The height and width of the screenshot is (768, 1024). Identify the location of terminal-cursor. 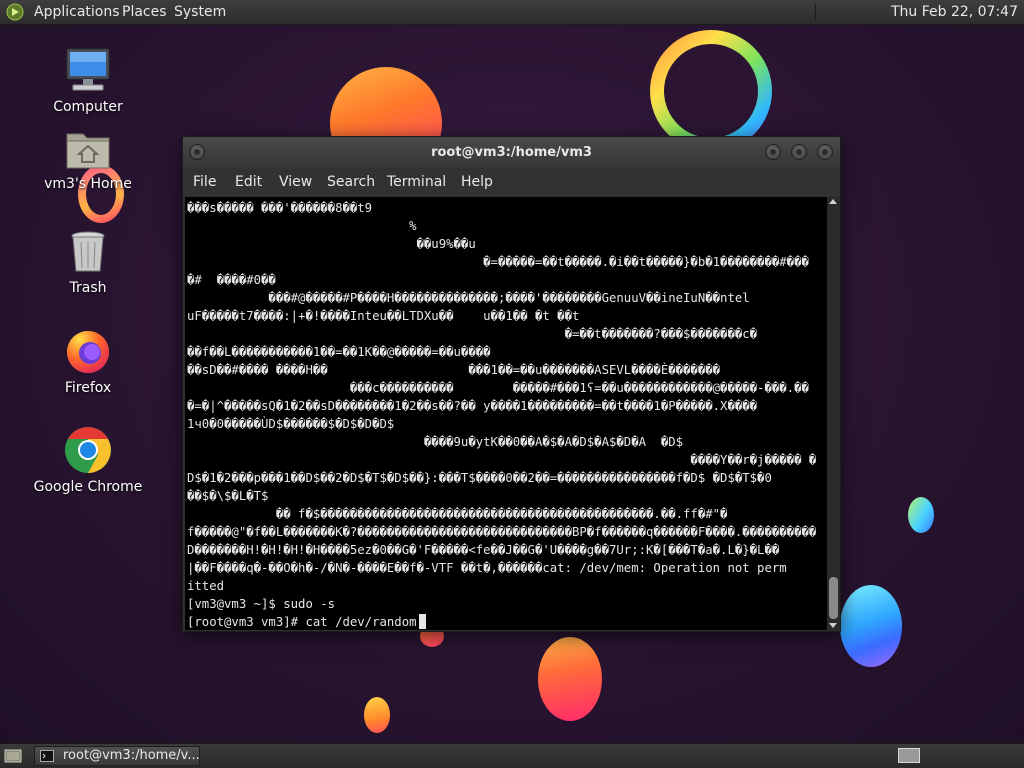
(422, 621).